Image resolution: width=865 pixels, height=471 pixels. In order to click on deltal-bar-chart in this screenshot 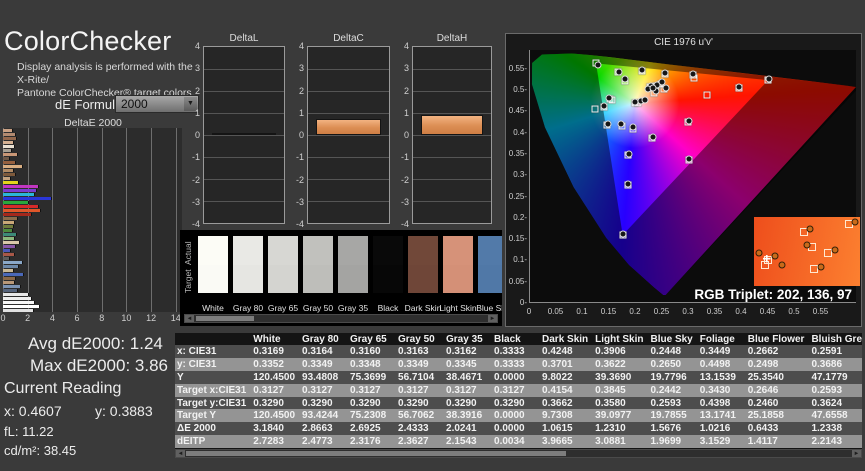, I will do `click(244, 135)`.